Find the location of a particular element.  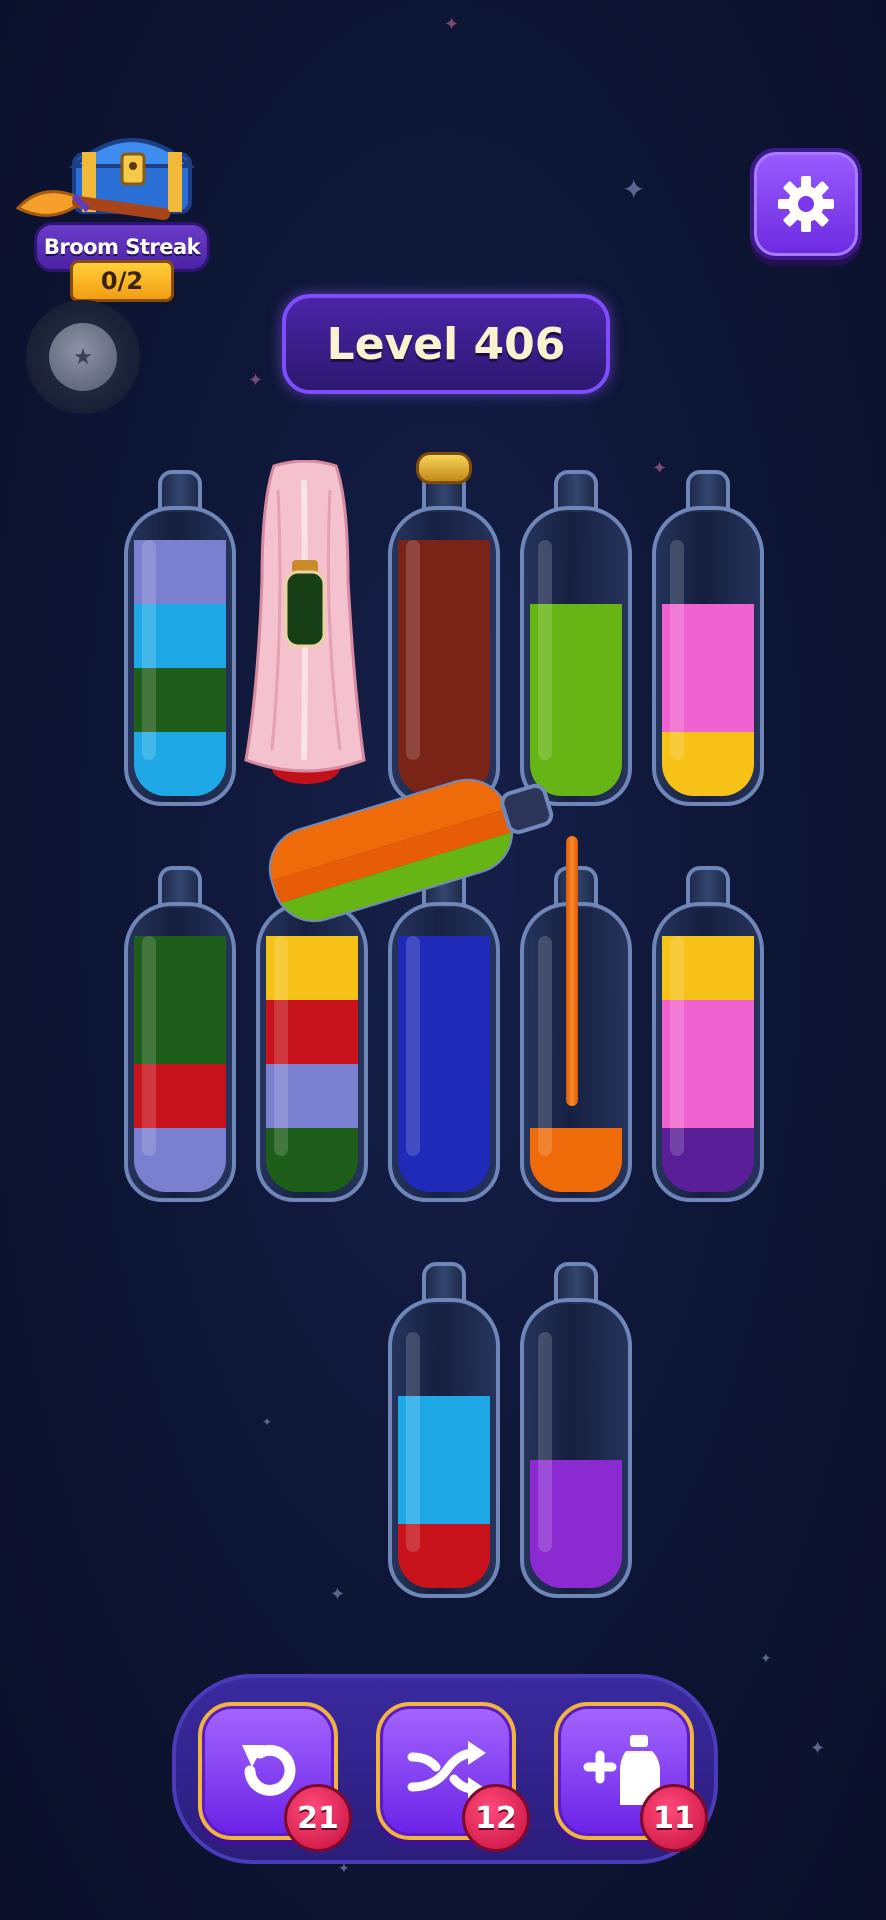

shuffle-button: 12 is located at coordinates (453, 1777).